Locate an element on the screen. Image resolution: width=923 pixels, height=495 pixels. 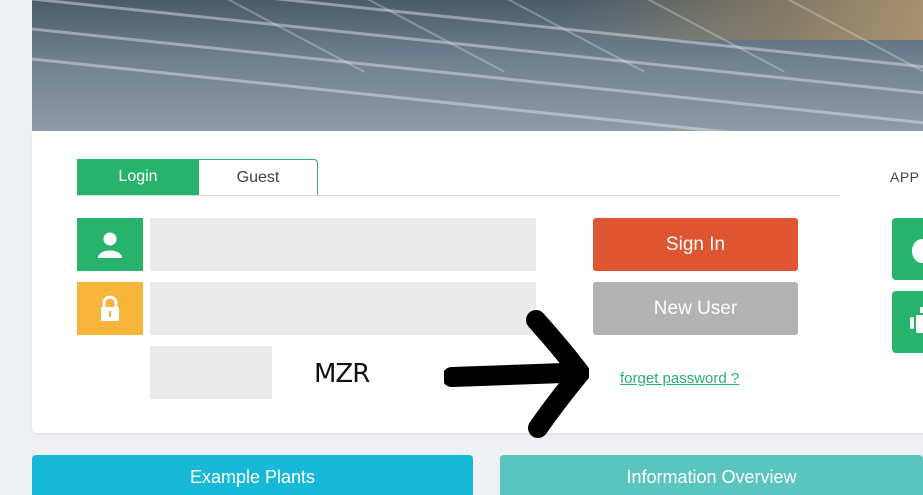
new-user-button: New User is located at coordinates (695, 308).